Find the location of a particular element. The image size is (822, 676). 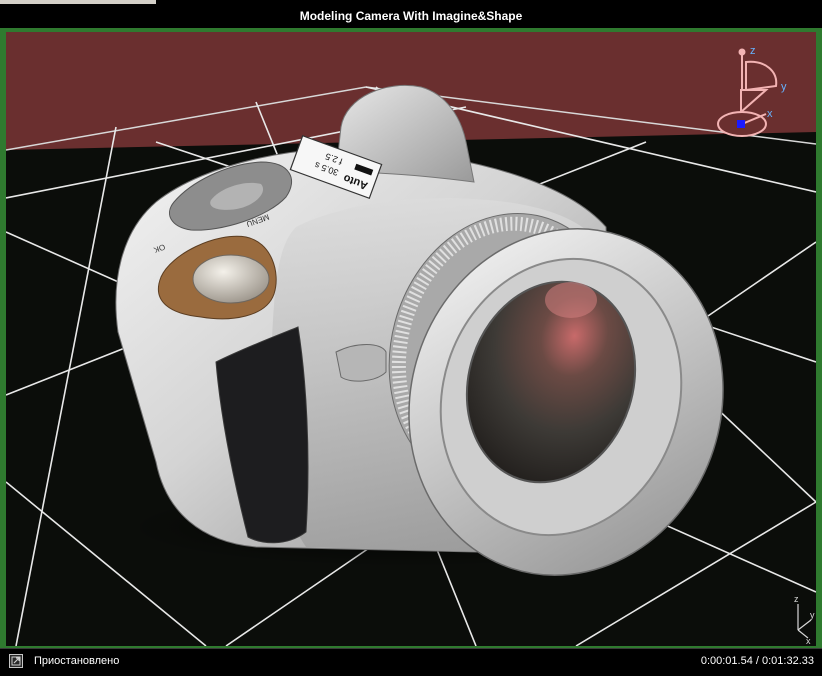

mini-axis-y: y is located at coordinates (812, 615).